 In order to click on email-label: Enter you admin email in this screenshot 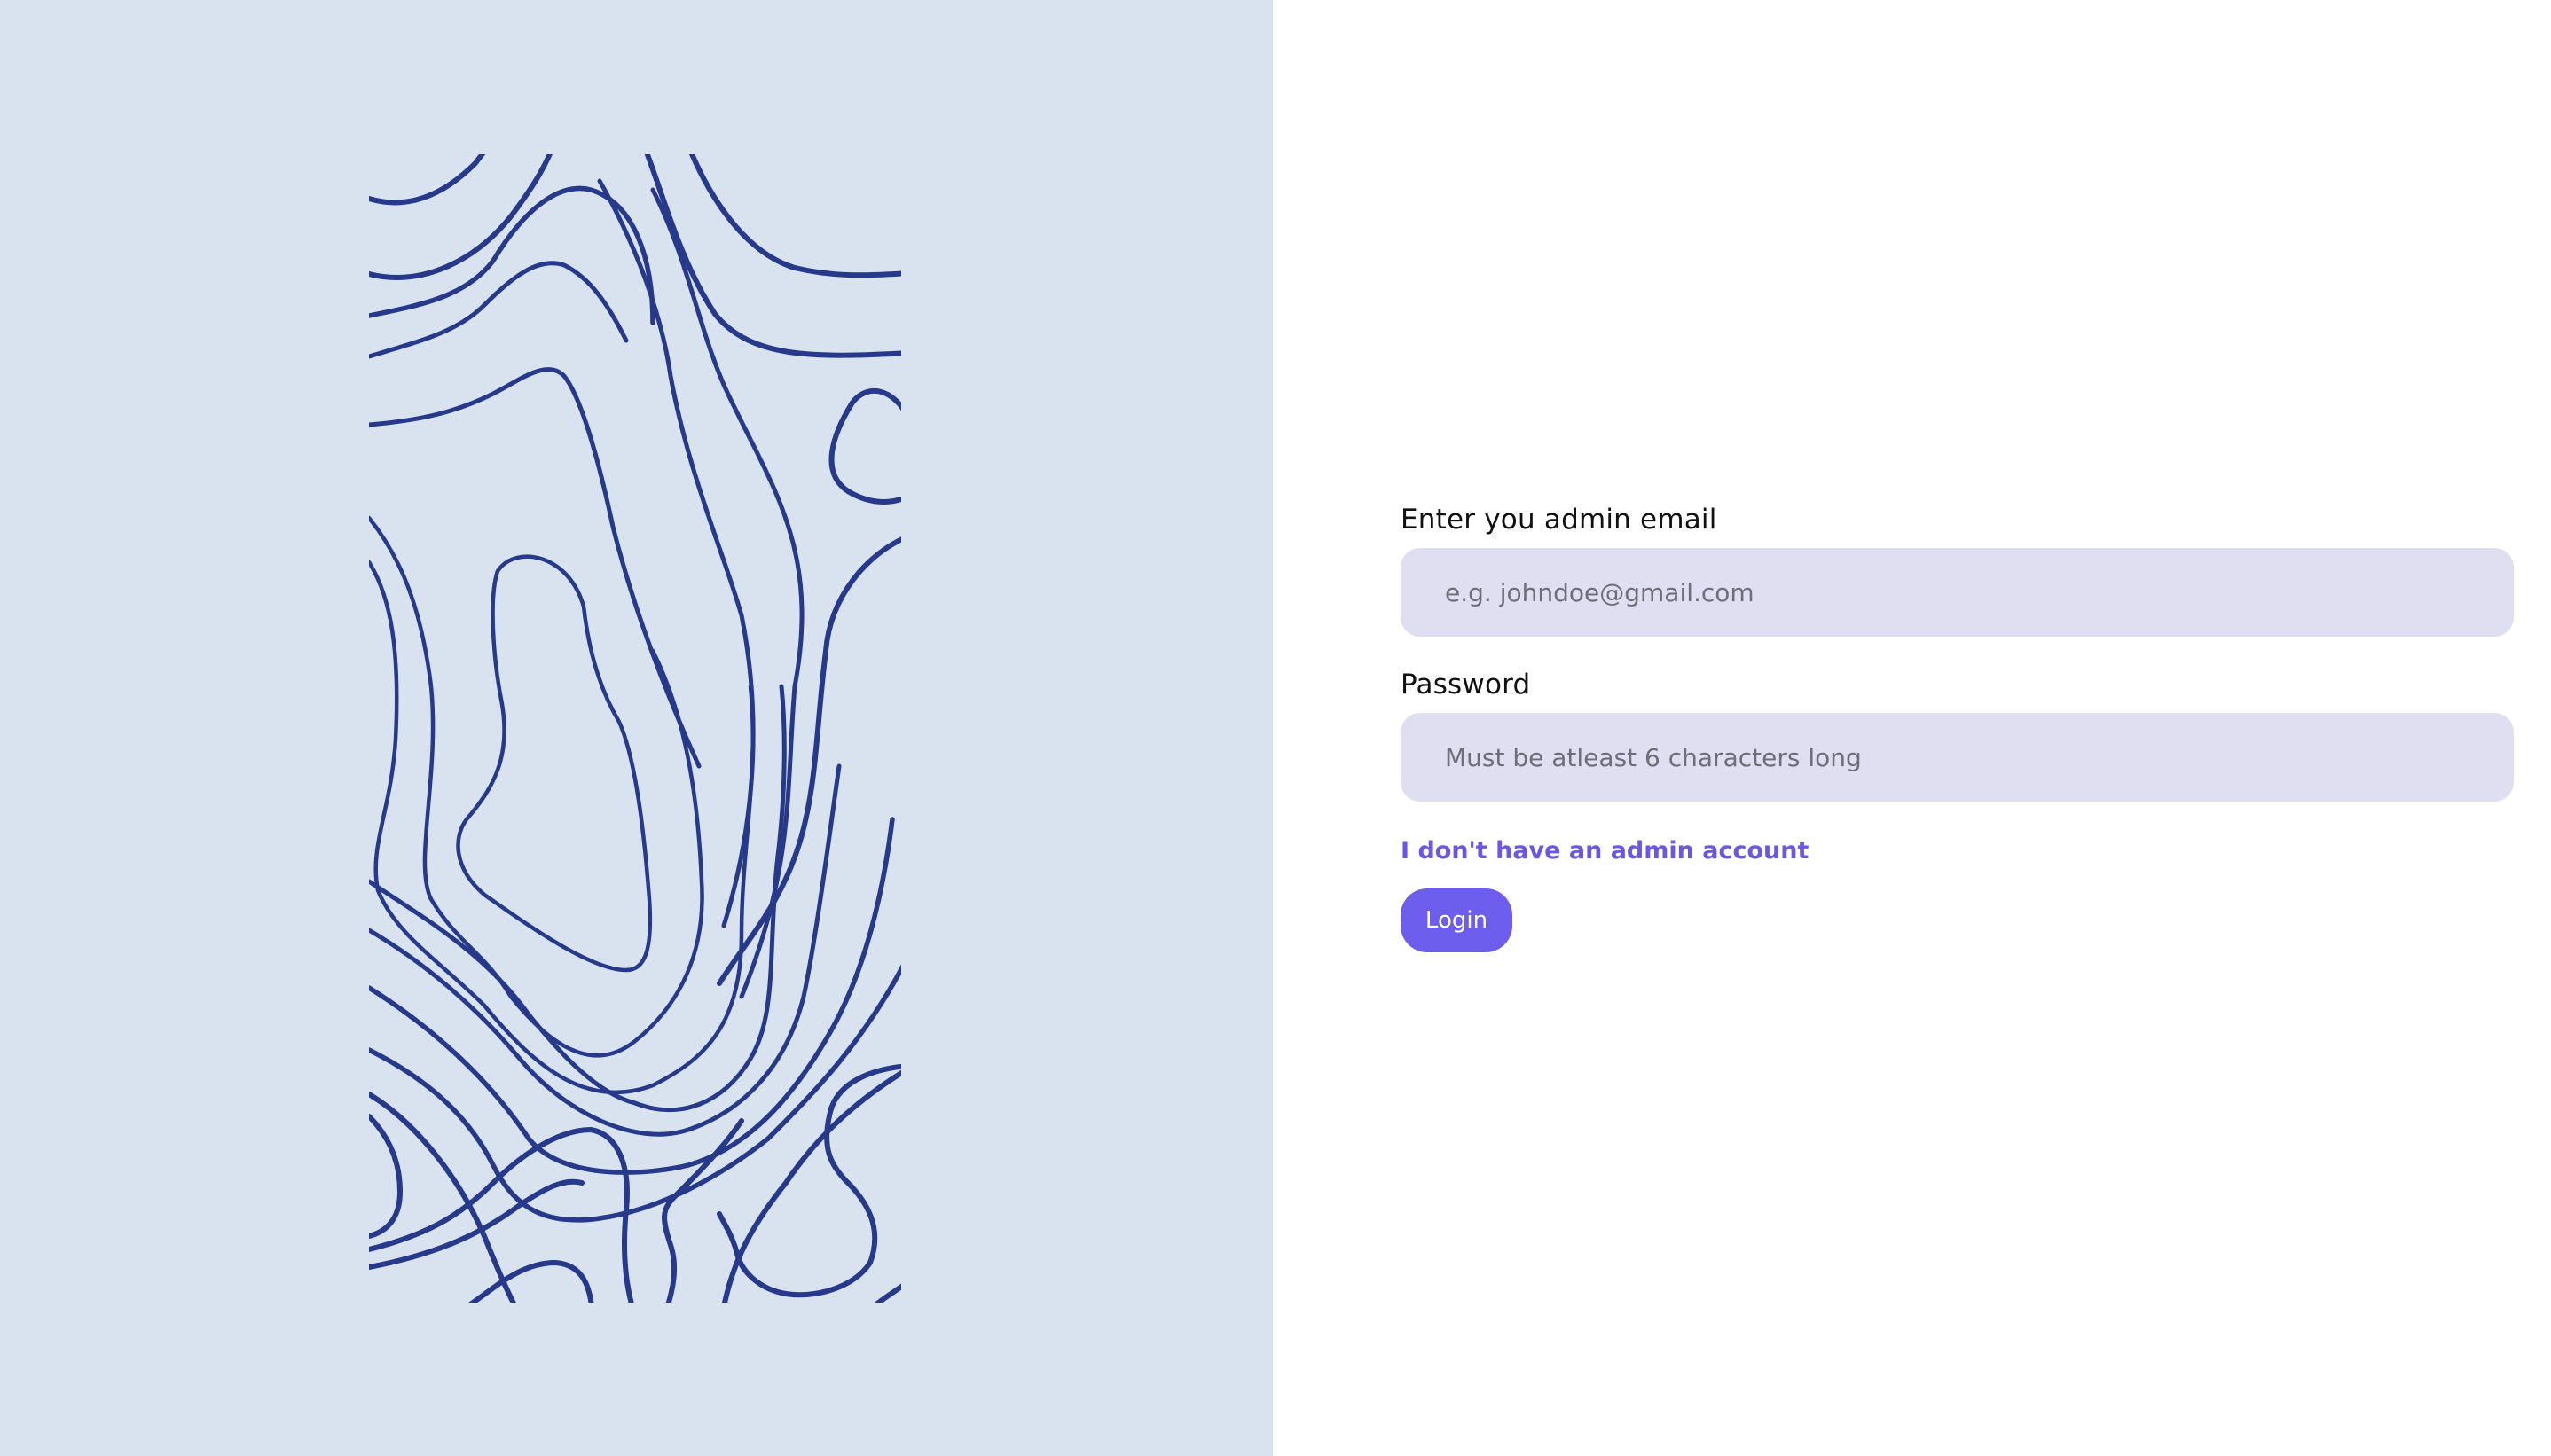, I will do `click(1559, 520)`.